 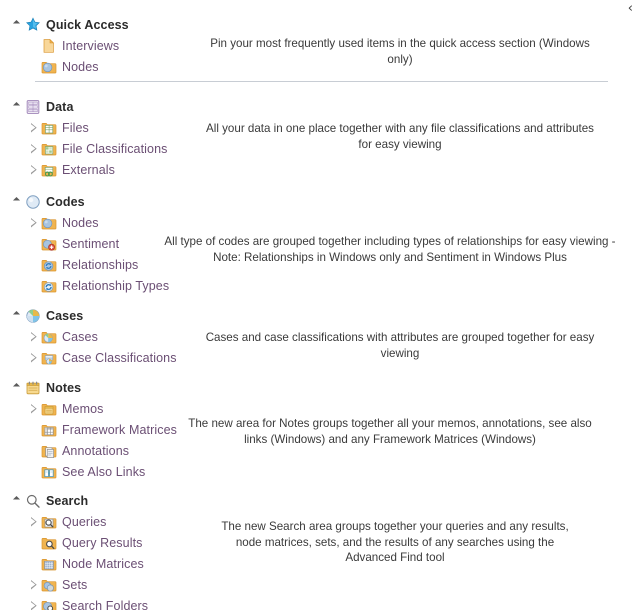 What do you see at coordinates (88, 387) in the screenshot?
I see `tree-item-notes: Notes` at bounding box center [88, 387].